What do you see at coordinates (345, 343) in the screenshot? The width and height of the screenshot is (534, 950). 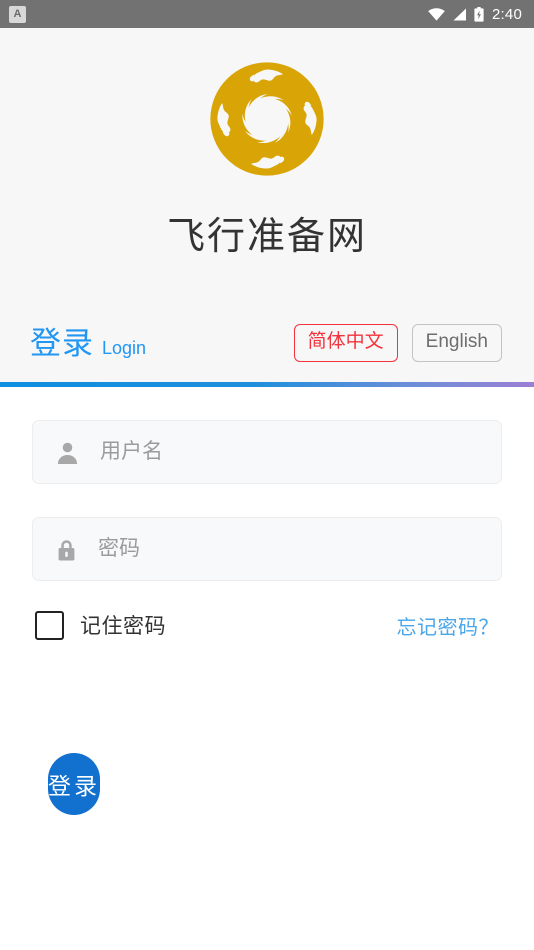 I see `language-button-simplified-chinese: 简体中文` at bounding box center [345, 343].